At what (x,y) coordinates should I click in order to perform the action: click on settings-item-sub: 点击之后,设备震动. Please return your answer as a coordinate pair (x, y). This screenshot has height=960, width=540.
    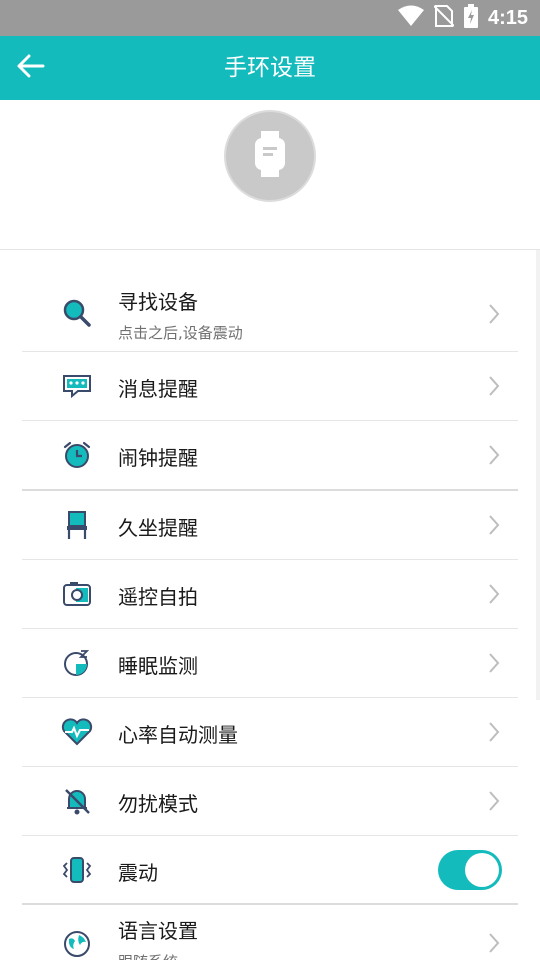
    Looking at the image, I should click on (180, 333).